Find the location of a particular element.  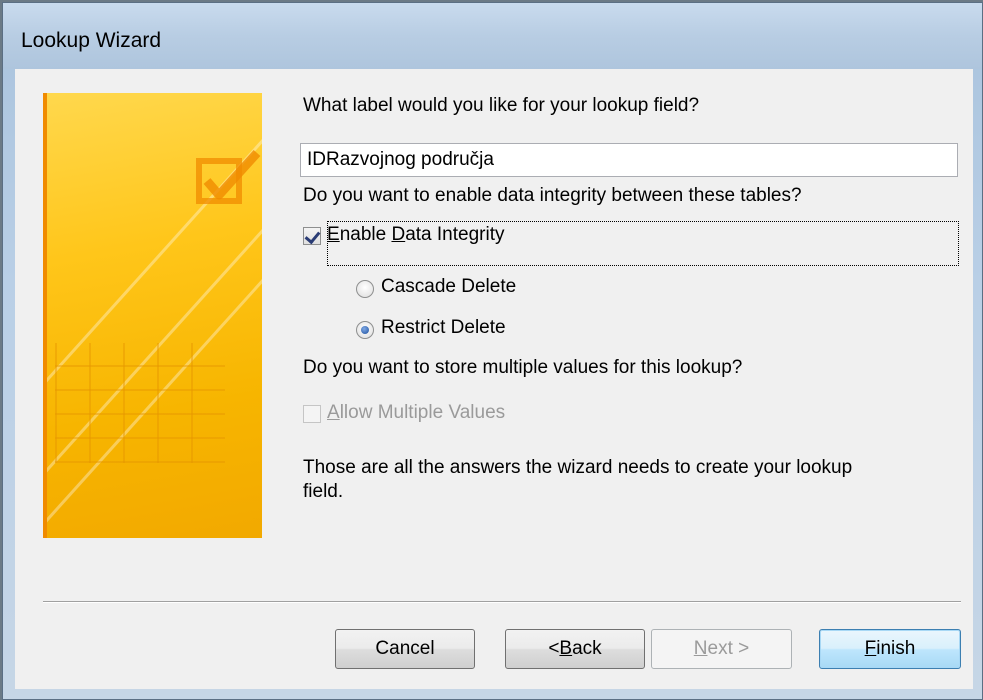

title-bar: Lookup Wizard is located at coordinates (492, 36).